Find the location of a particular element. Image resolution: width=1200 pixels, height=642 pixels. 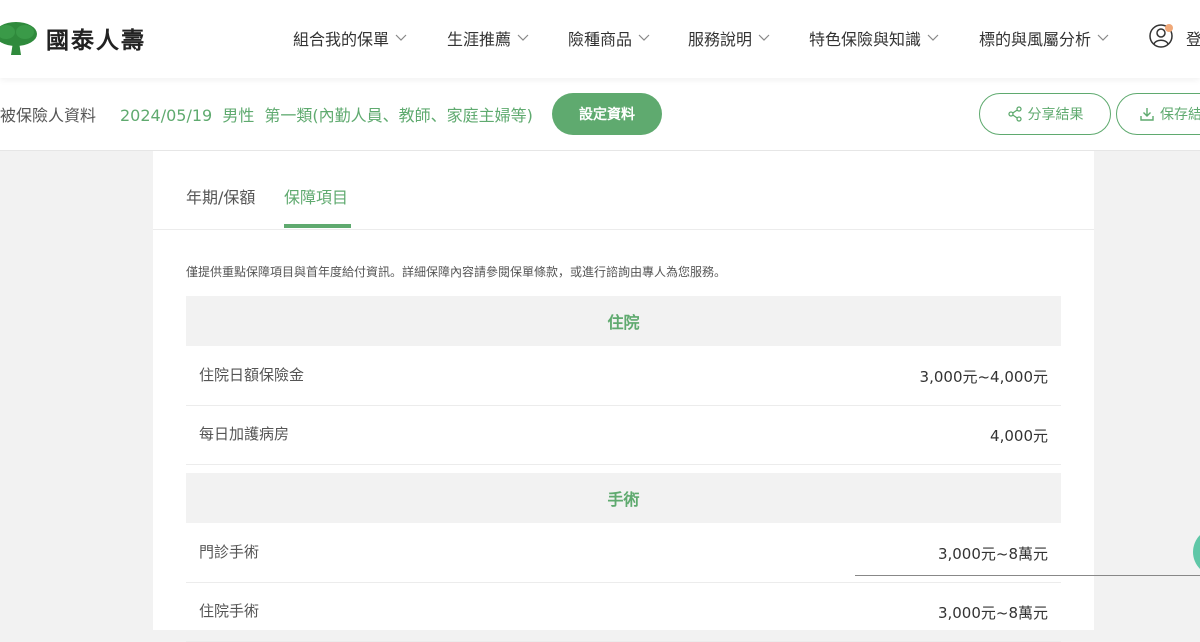

login-link: 登入 is located at coordinates (1193, 38).